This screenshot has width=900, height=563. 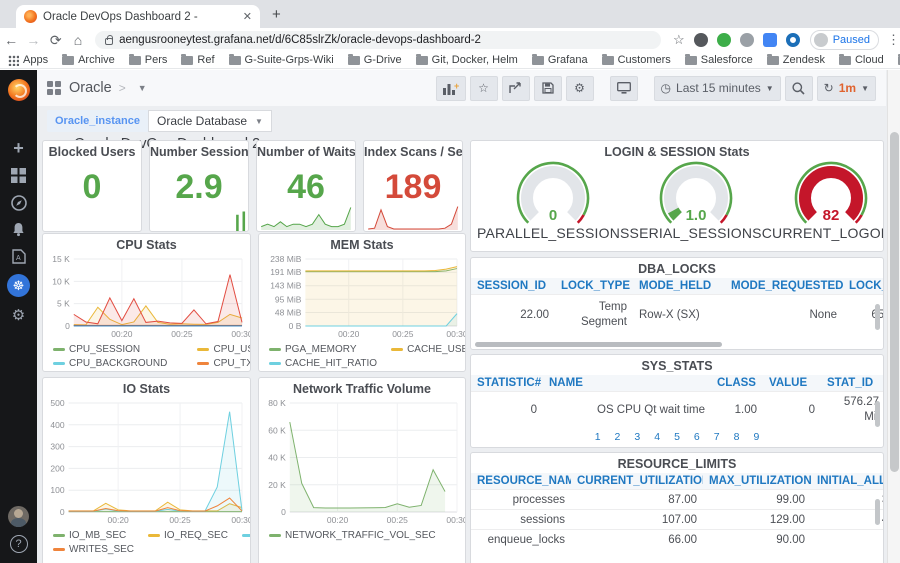 What do you see at coordinates (697, 437) in the screenshot?
I see `pagination-page: 6` at bounding box center [697, 437].